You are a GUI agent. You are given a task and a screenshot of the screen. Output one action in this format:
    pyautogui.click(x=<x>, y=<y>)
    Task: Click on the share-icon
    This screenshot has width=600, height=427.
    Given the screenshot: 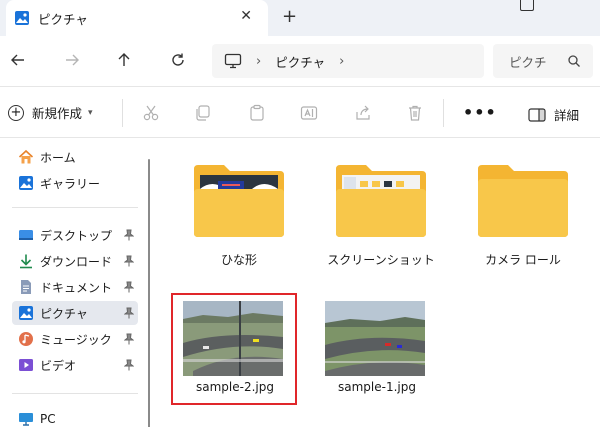 What is the action you would take?
    pyautogui.click(x=363, y=113)
    